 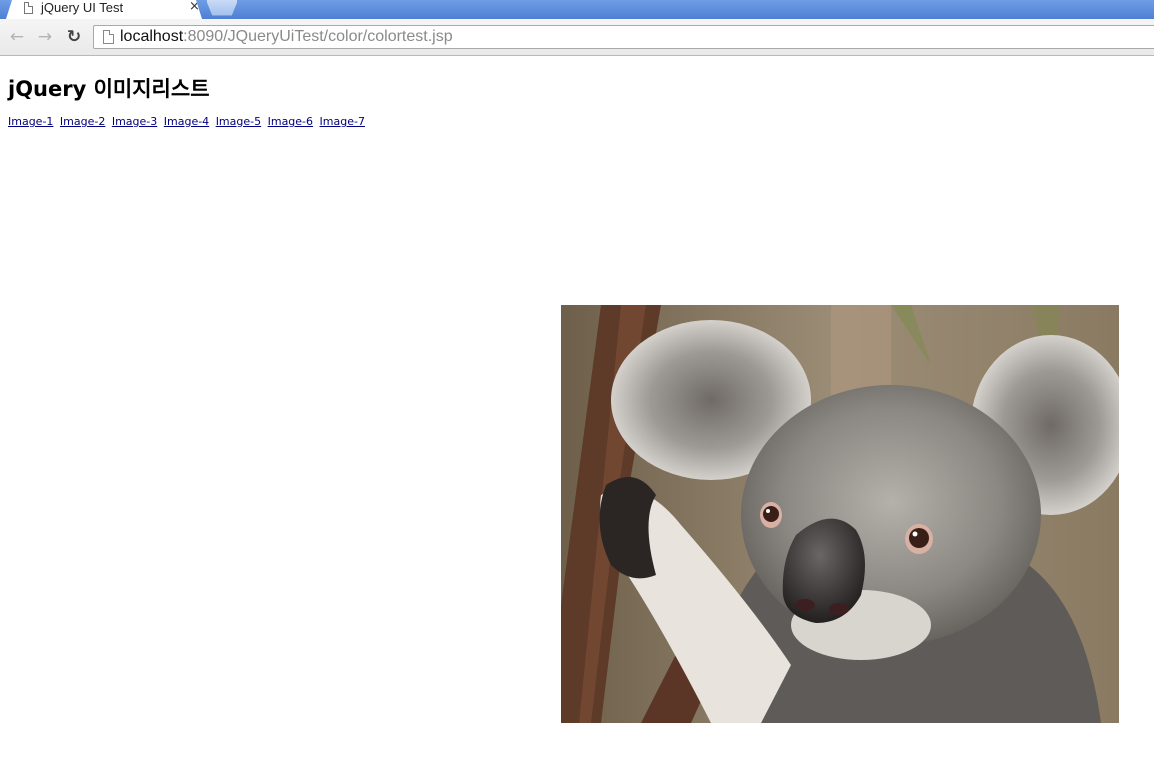 I want to click on image-link-6: Image-6, so click(x=290, y=121).